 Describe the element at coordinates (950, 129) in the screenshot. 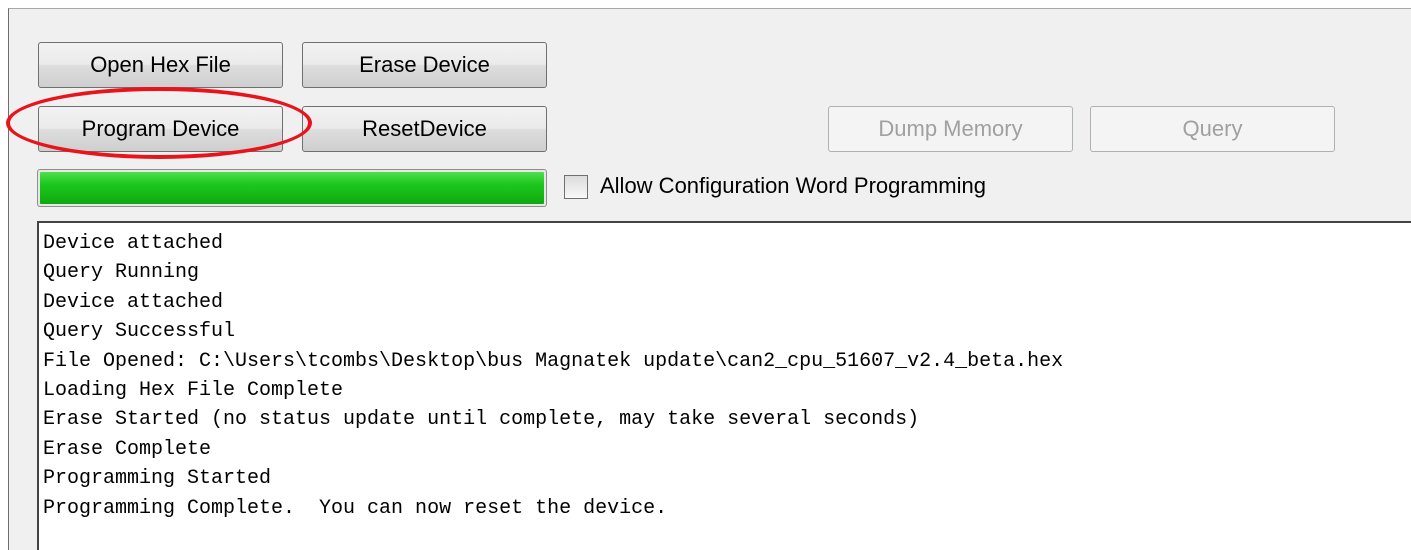

I see `dump-memory-button: Dump Memory` at that location.